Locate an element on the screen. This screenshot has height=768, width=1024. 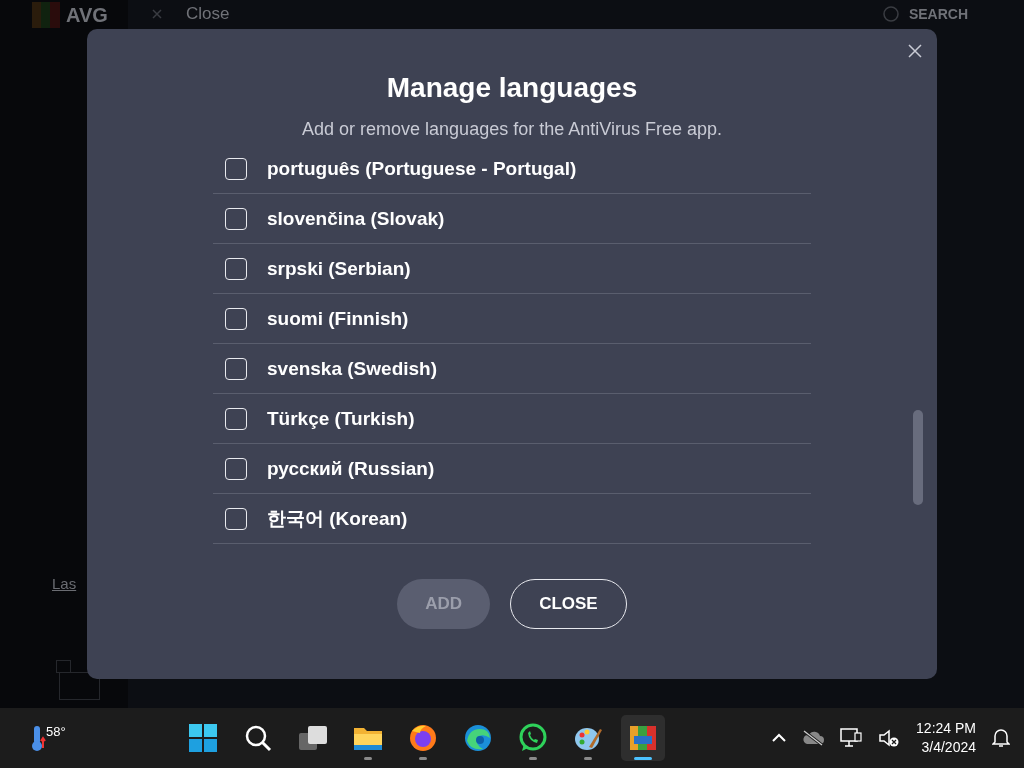
language-label: slovenčina (Slovak) is located at coordinates (356, 218).